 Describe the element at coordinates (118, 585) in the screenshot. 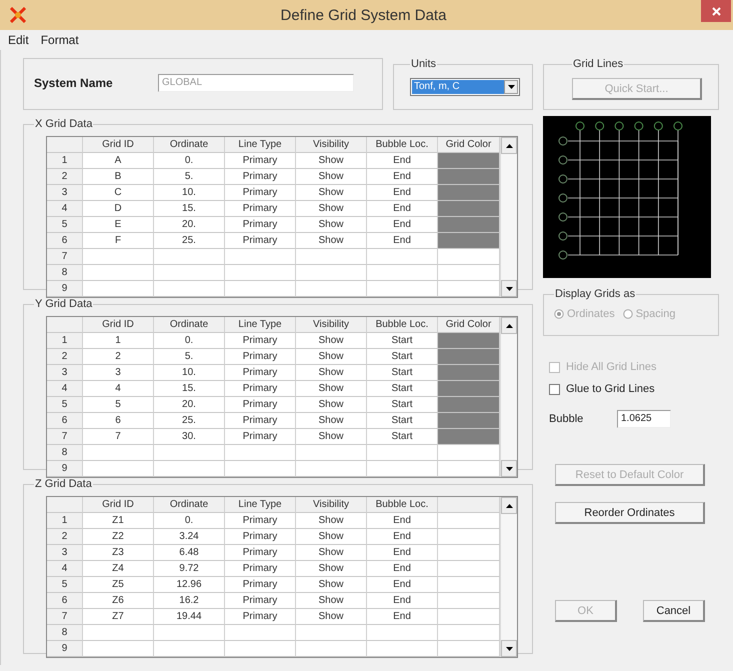

I see `table-cell: Z5` at that location.